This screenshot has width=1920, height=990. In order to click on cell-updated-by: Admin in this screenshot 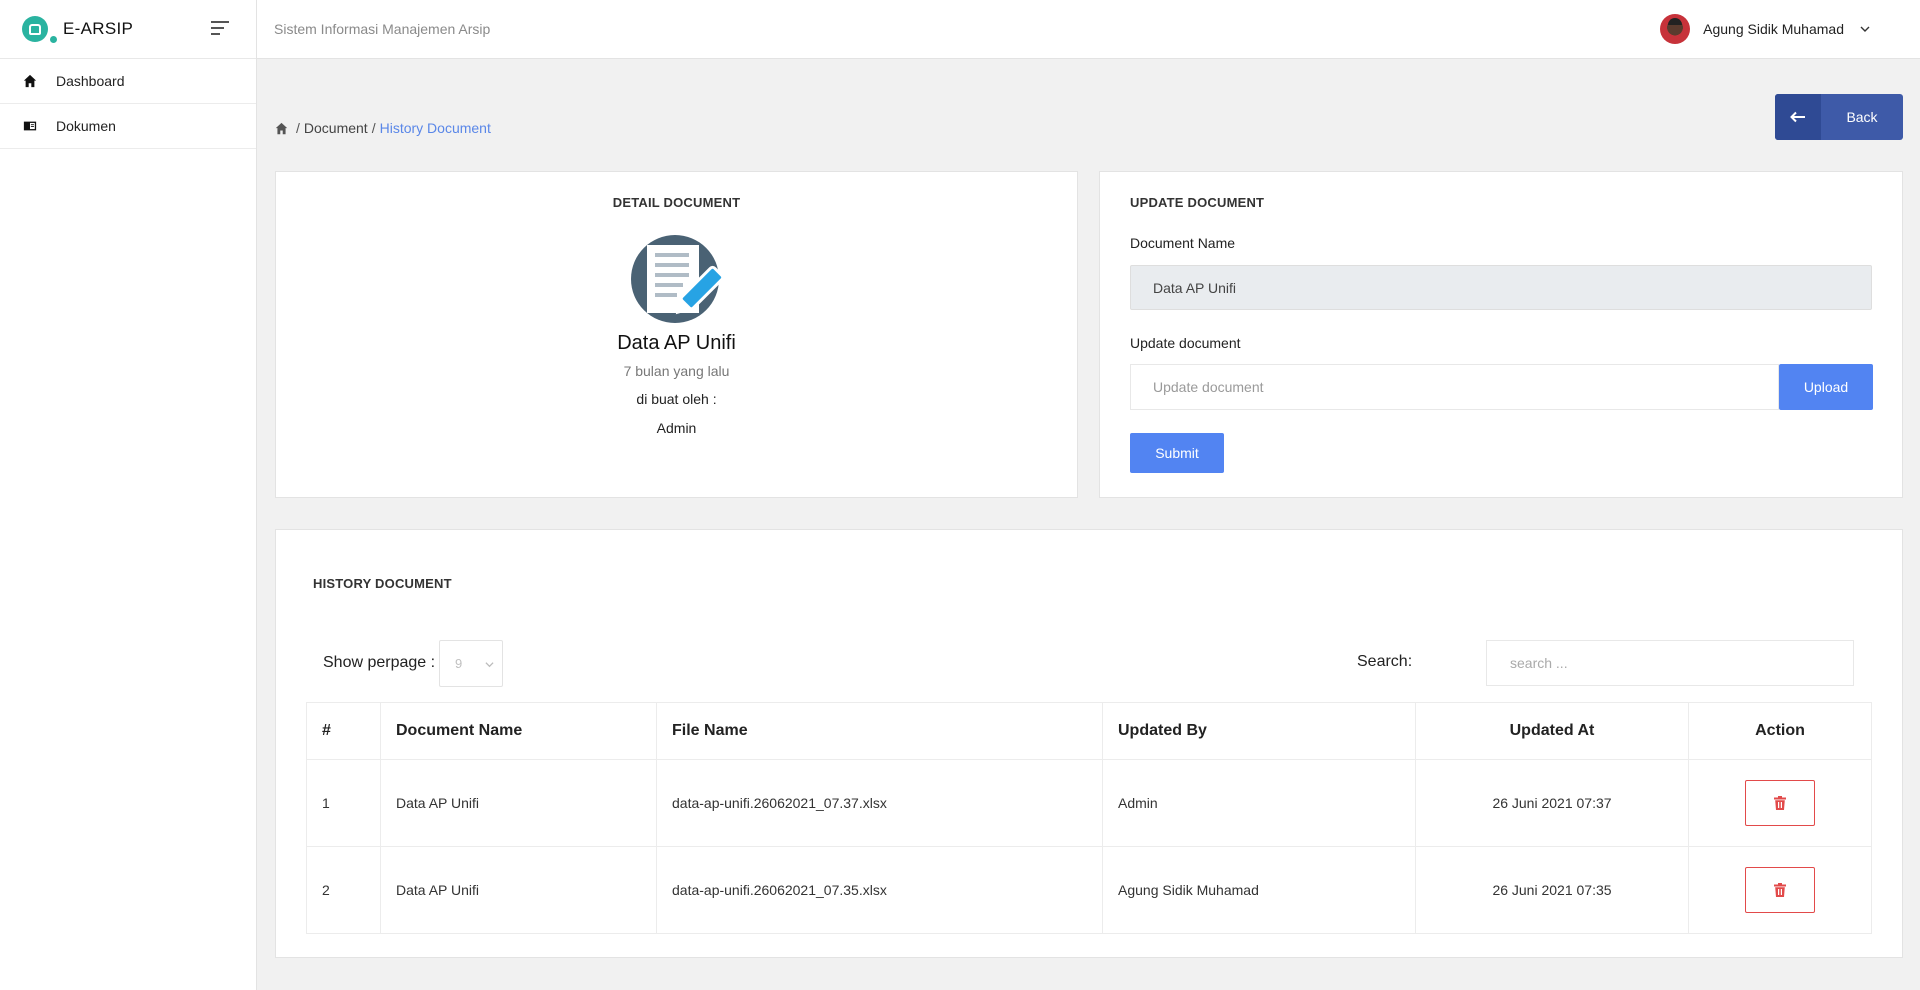, I will do `click(1259, 803)`.